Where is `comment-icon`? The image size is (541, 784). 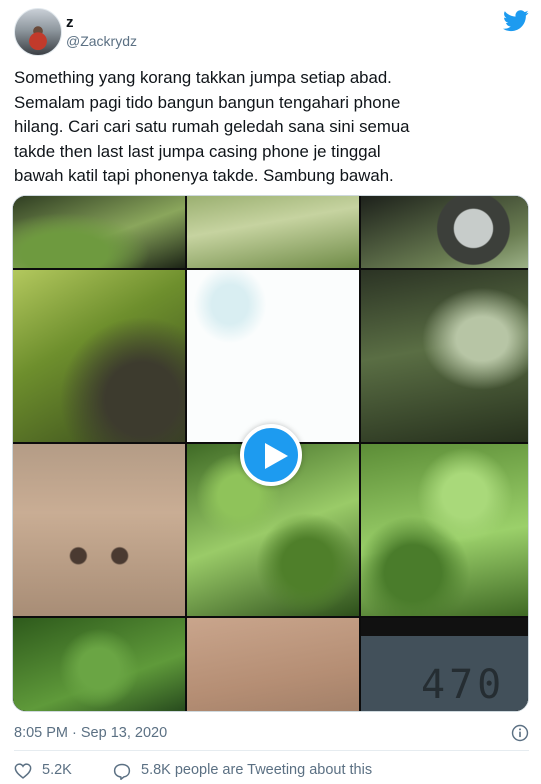
comment-icon is located at coordinates (122, 771).